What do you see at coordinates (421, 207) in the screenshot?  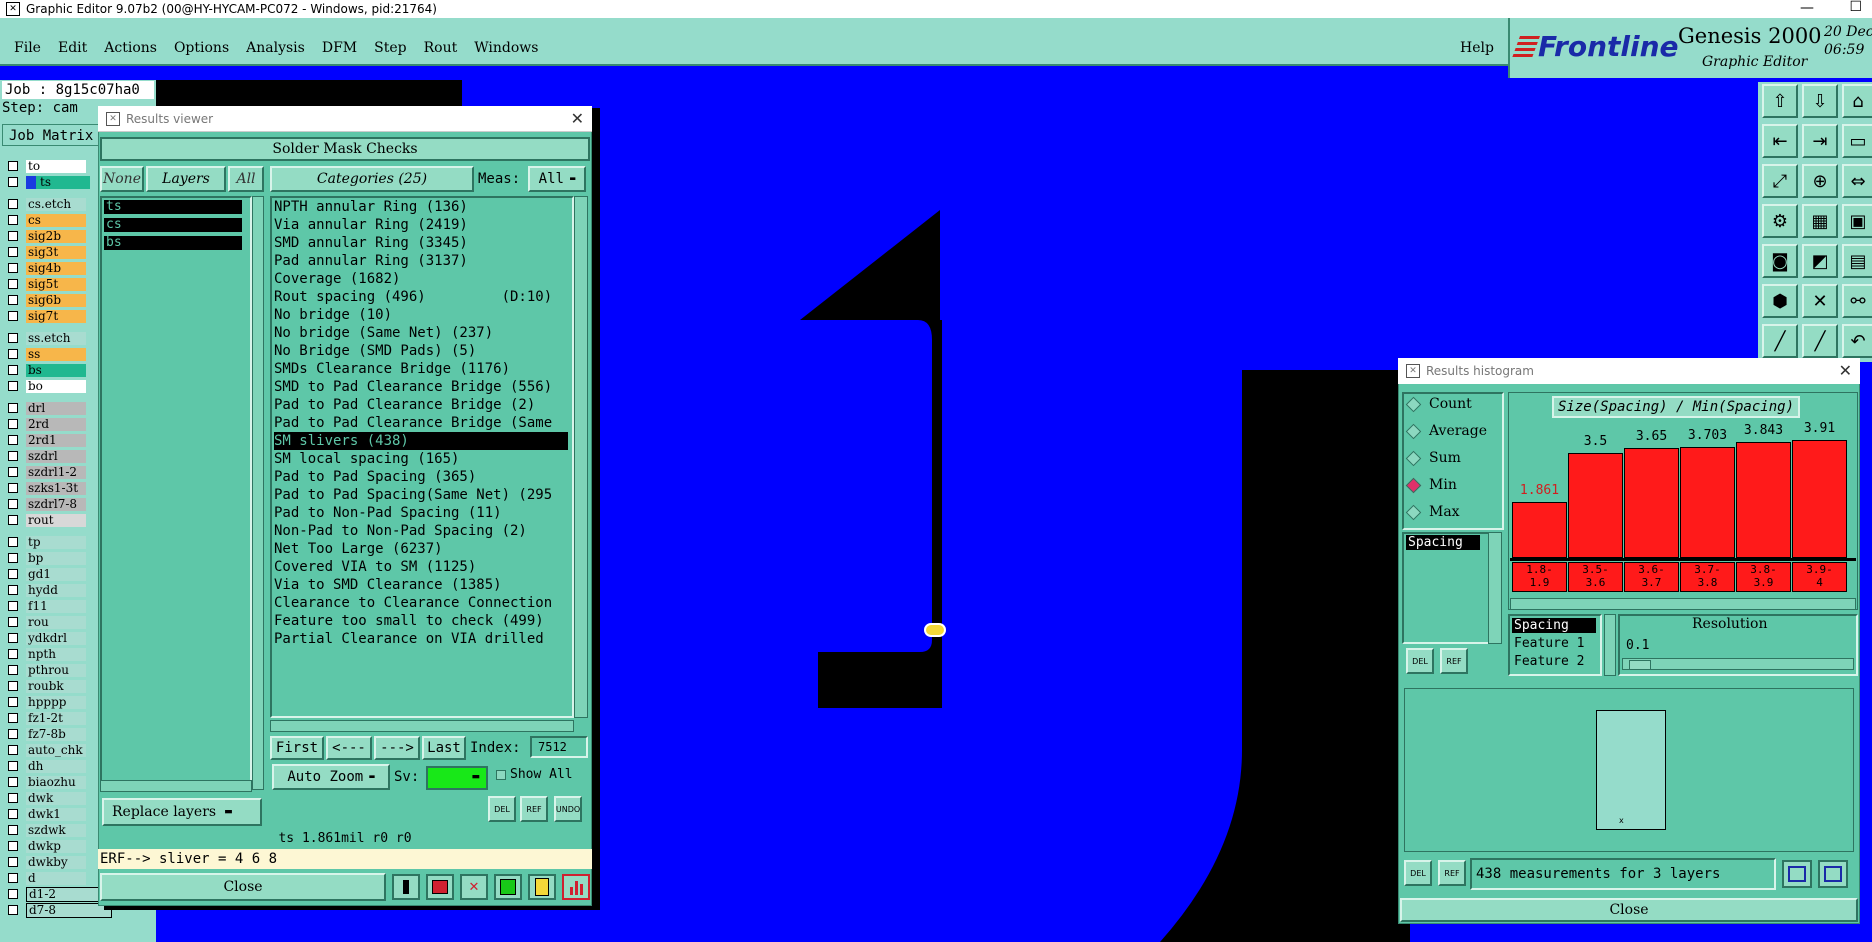 I see `category-item: NPTH annular Ring (136)` at bounding box center [421, 207].